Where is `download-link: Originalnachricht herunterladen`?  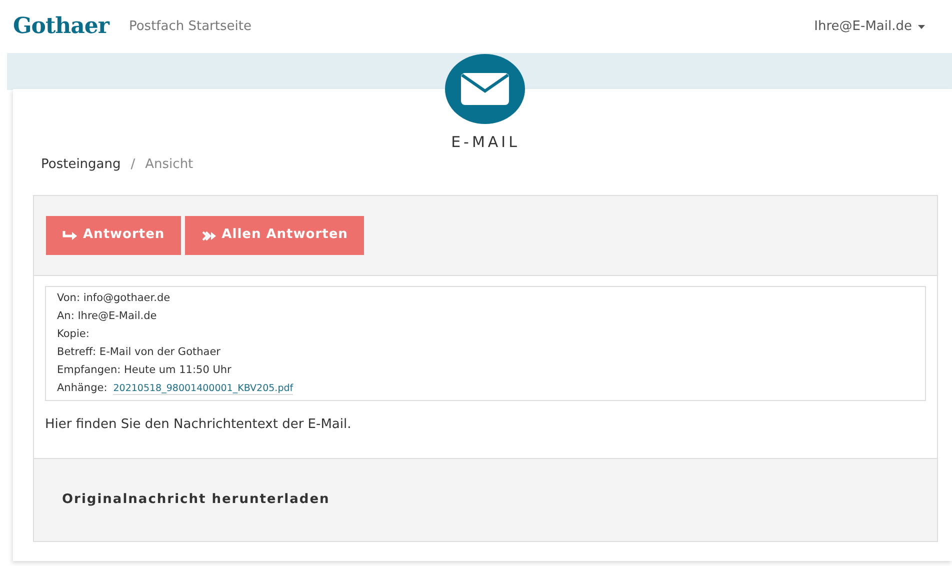
download-link: Originalnachricht herunterladen is located at coordinates (196, 500).